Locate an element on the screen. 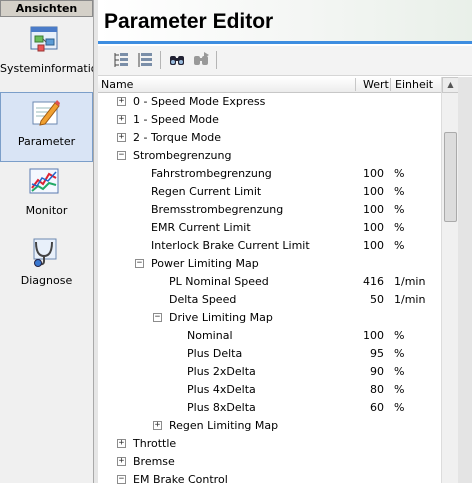 This screenshot has width=472, height=489. row-value: 50 is located at coordinates (359, 299).